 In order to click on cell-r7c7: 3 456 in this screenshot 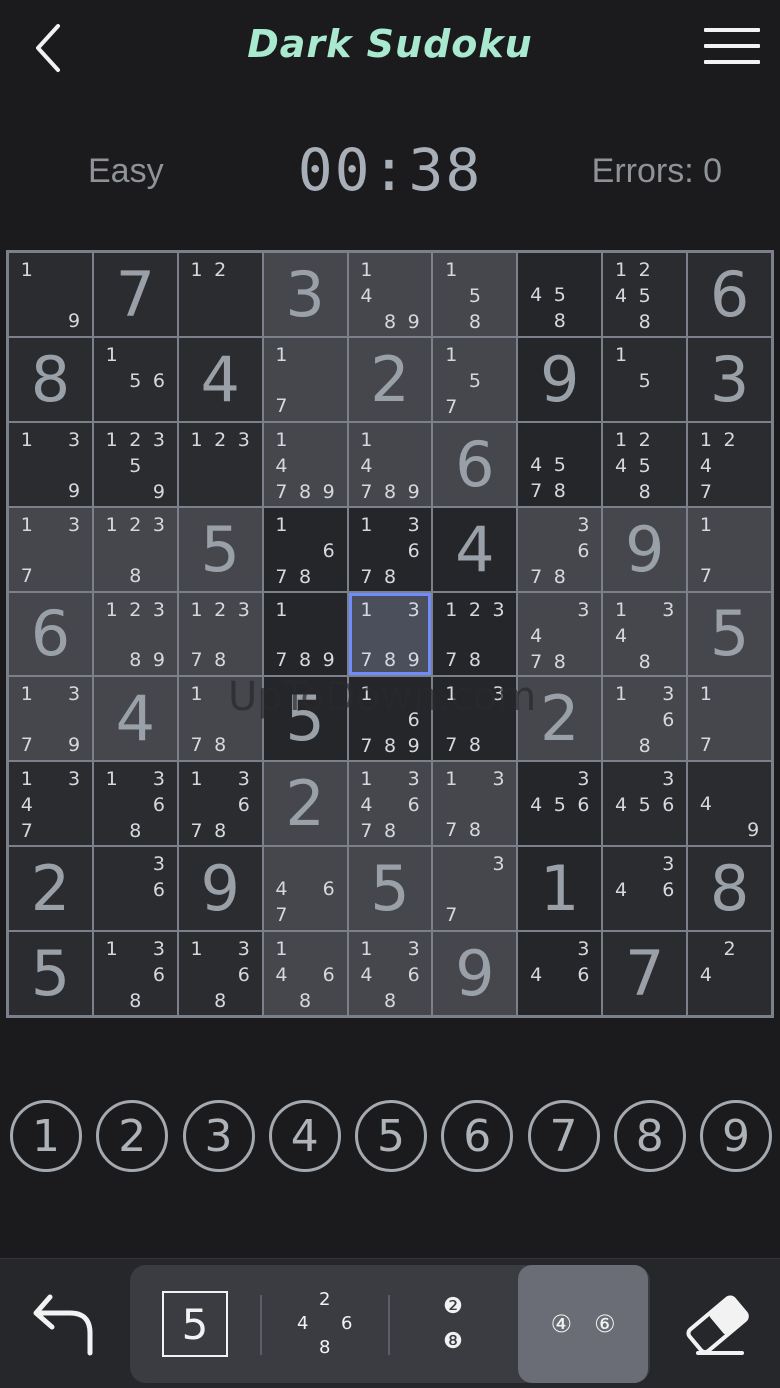, I will do `click(560, 804)`.